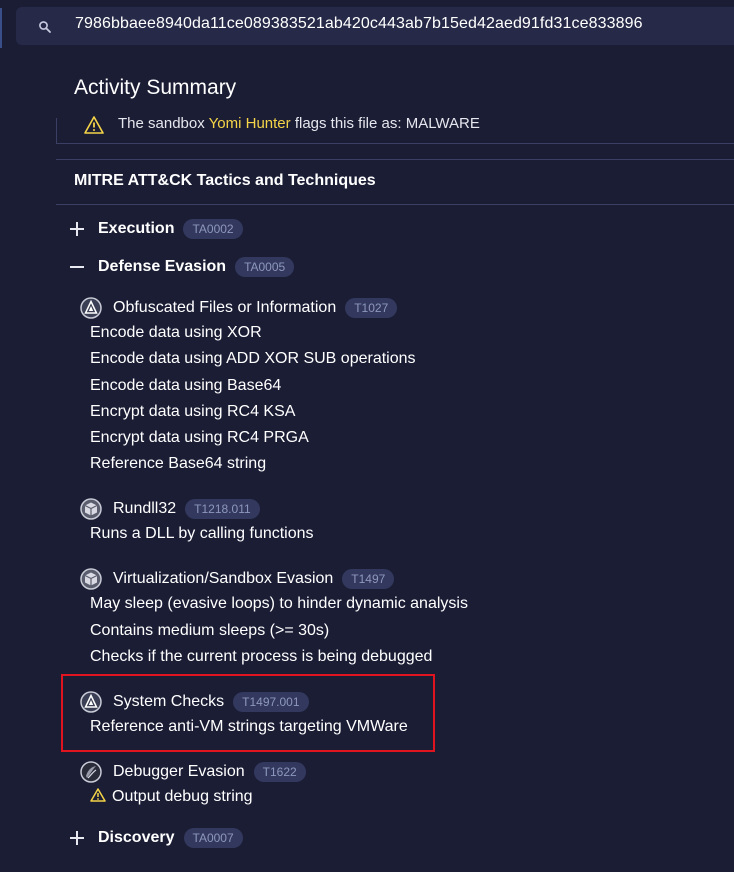 This screenshot has height=872, width=734. Describe the element at coordinates (145, 508) in the screenshot. I see `technique-name: Rundll32` at that location.